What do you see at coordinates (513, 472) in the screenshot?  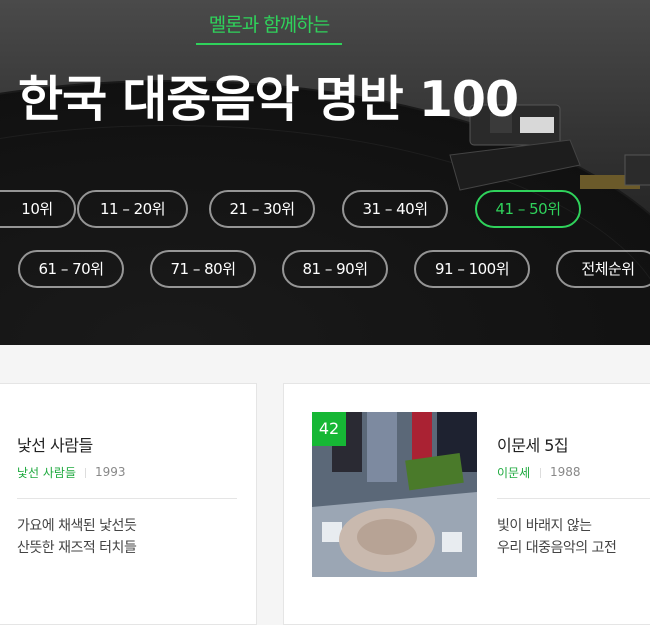 I see `album-artist: 이문세` at bounding box center [513, 472].